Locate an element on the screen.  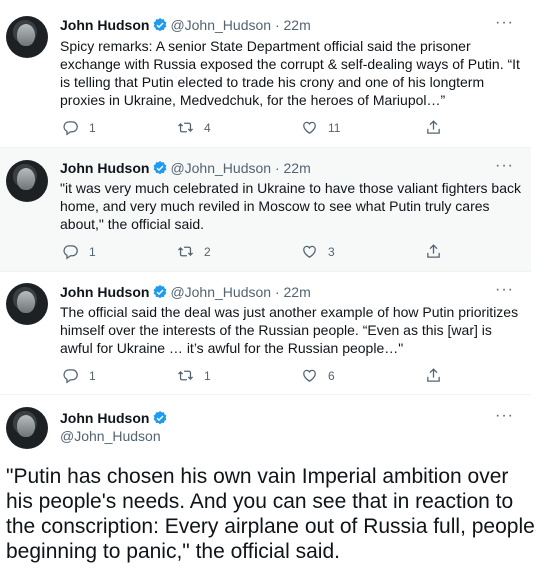
like-count: 11 is located at coordinates (334, 127).